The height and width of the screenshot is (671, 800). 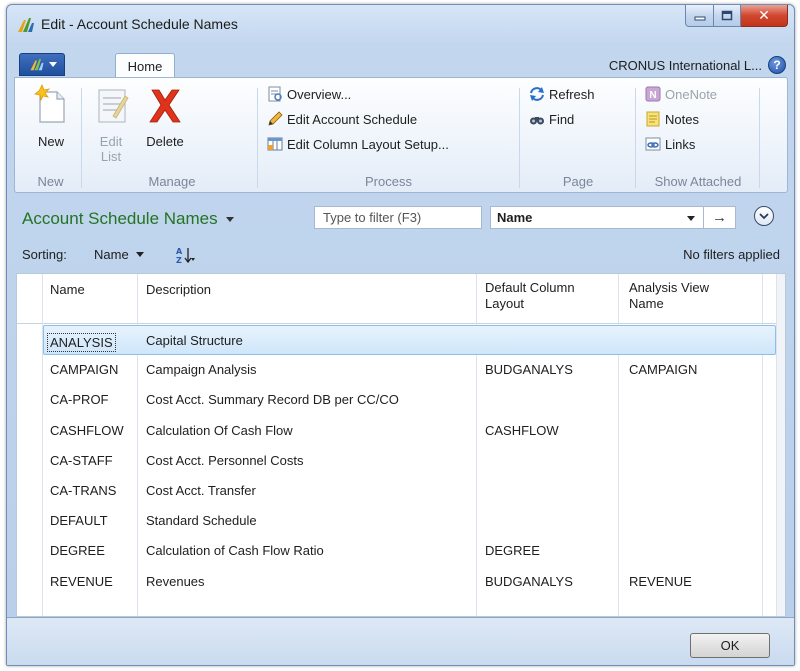 What do you see at coordinates (646, 303) in the screenshot?
I see `column-header-label-line: Name` at bounding box center [646, 303].